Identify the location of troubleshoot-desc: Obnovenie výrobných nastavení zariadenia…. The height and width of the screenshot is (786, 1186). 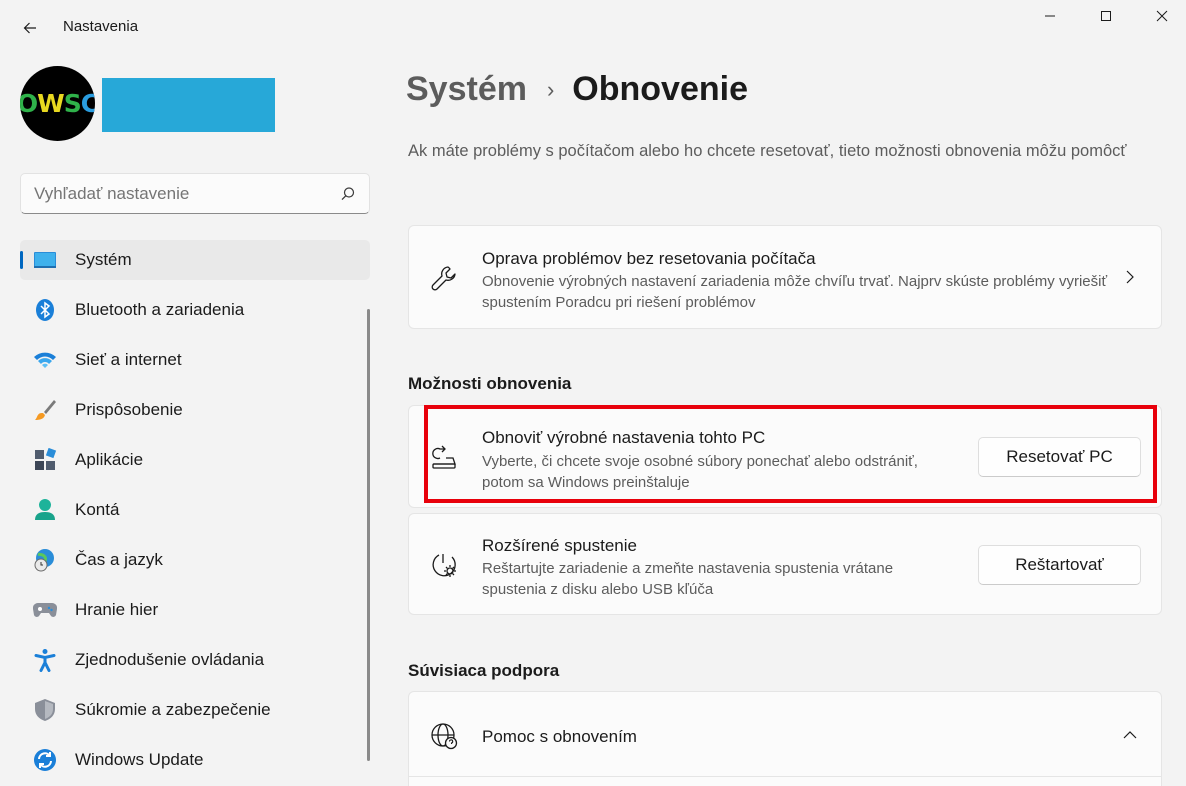
(795, 292).